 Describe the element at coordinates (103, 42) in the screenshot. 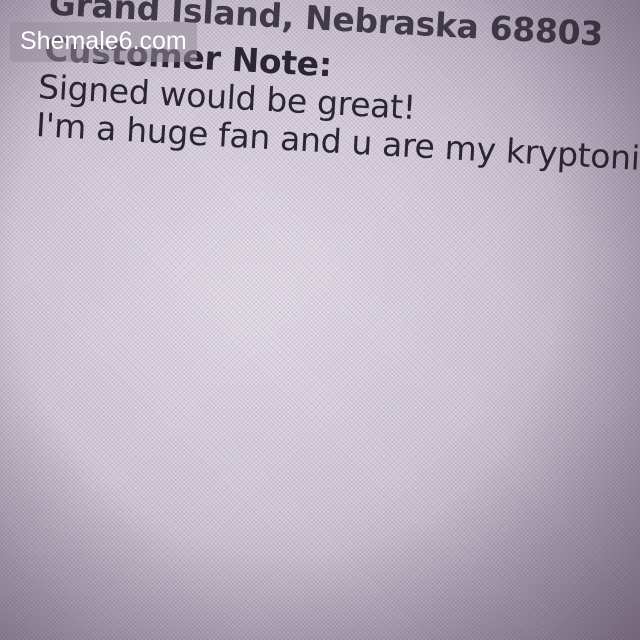

I see `site-watermark: Shemale6.com` at that location.